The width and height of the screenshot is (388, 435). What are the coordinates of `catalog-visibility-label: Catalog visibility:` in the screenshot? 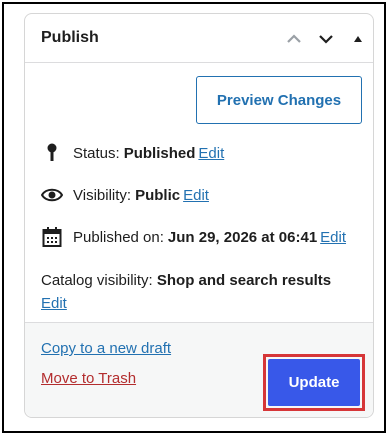 It's located at (97, 280).